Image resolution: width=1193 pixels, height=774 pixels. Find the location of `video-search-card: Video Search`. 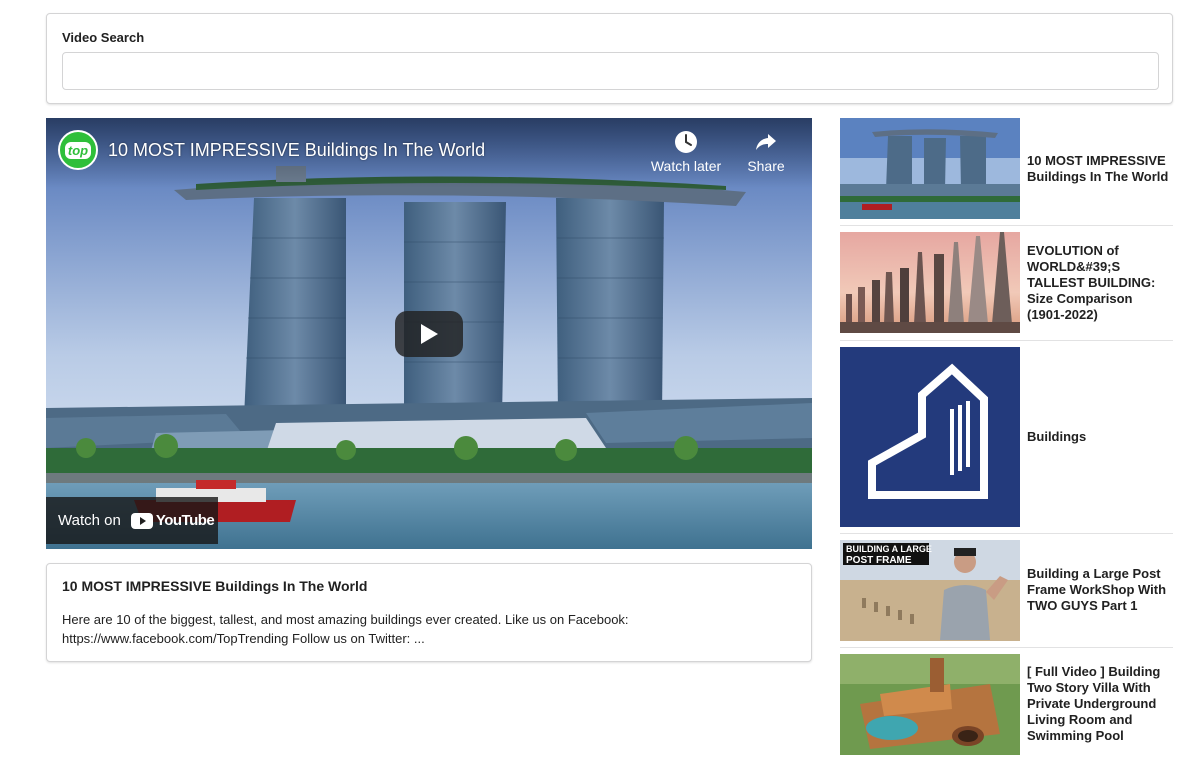

video-search-card: Video Search is located at coordinates (609, 58).